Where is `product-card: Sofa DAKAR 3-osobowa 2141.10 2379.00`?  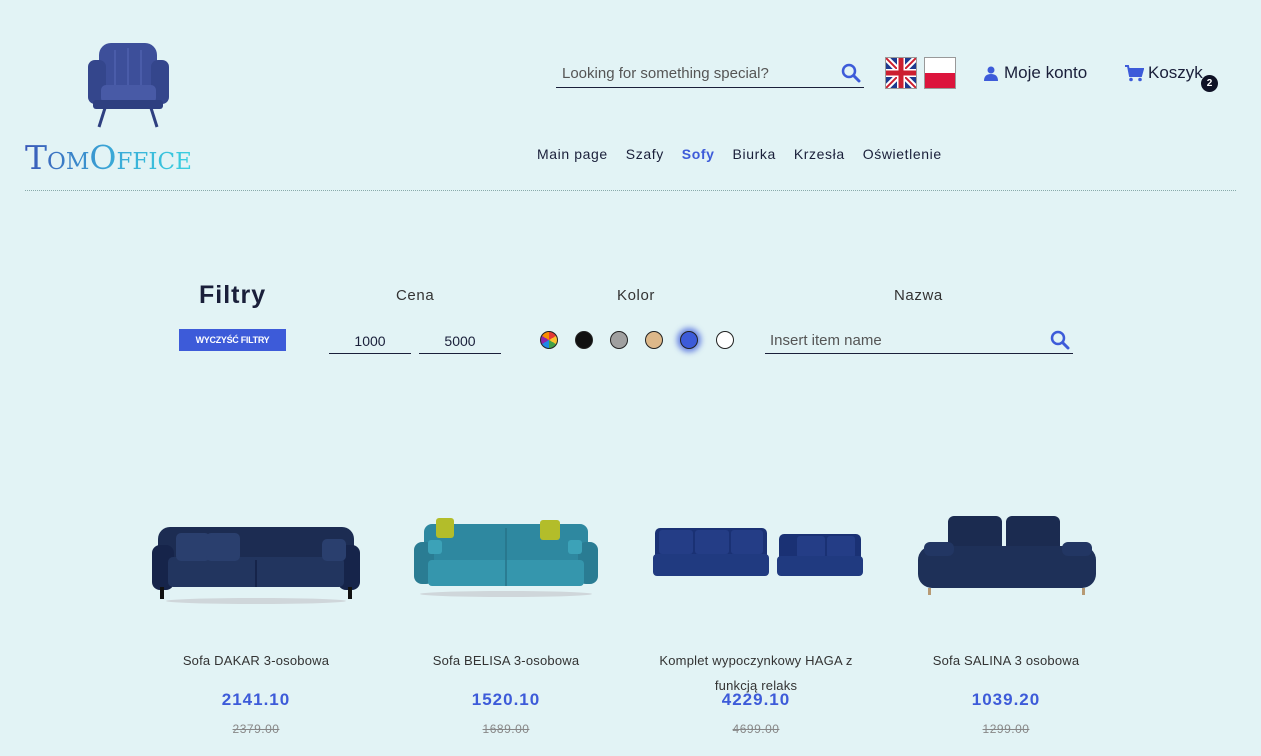 product-card: Sofa DAKAR 3-osobowa 2141.10 2379.00 is located at coordinates (256, 613).